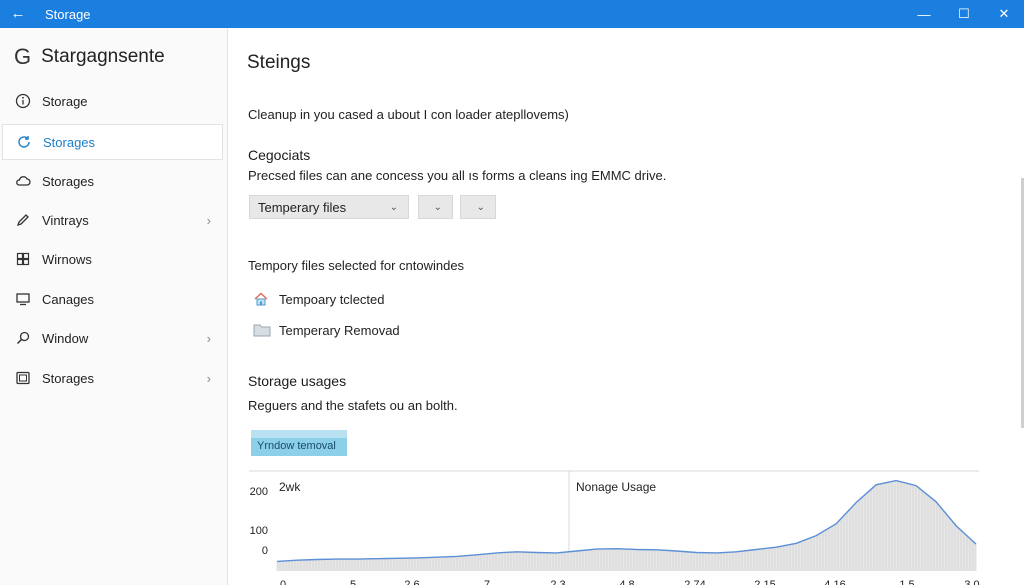  I want to click on sidebar-item-storages-tablet: Storages ›, so click(112, 378).